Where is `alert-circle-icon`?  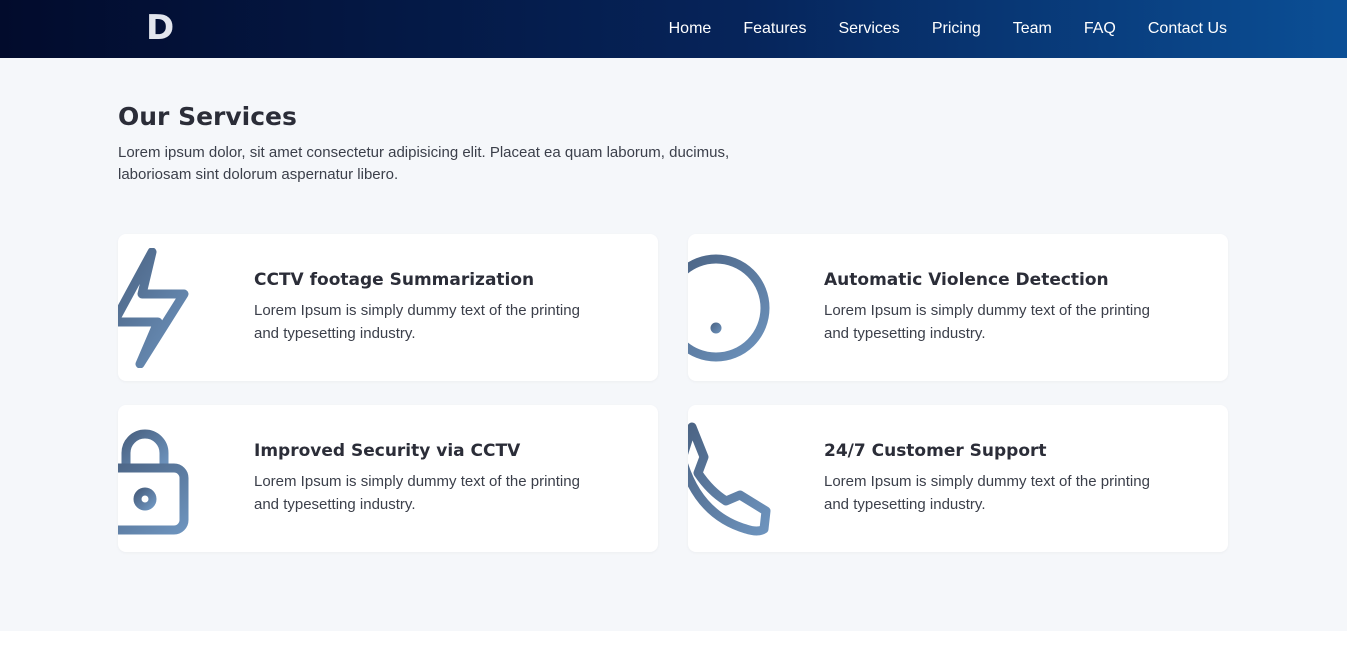 alert-circle-icon is located at coordinates (733, 308).